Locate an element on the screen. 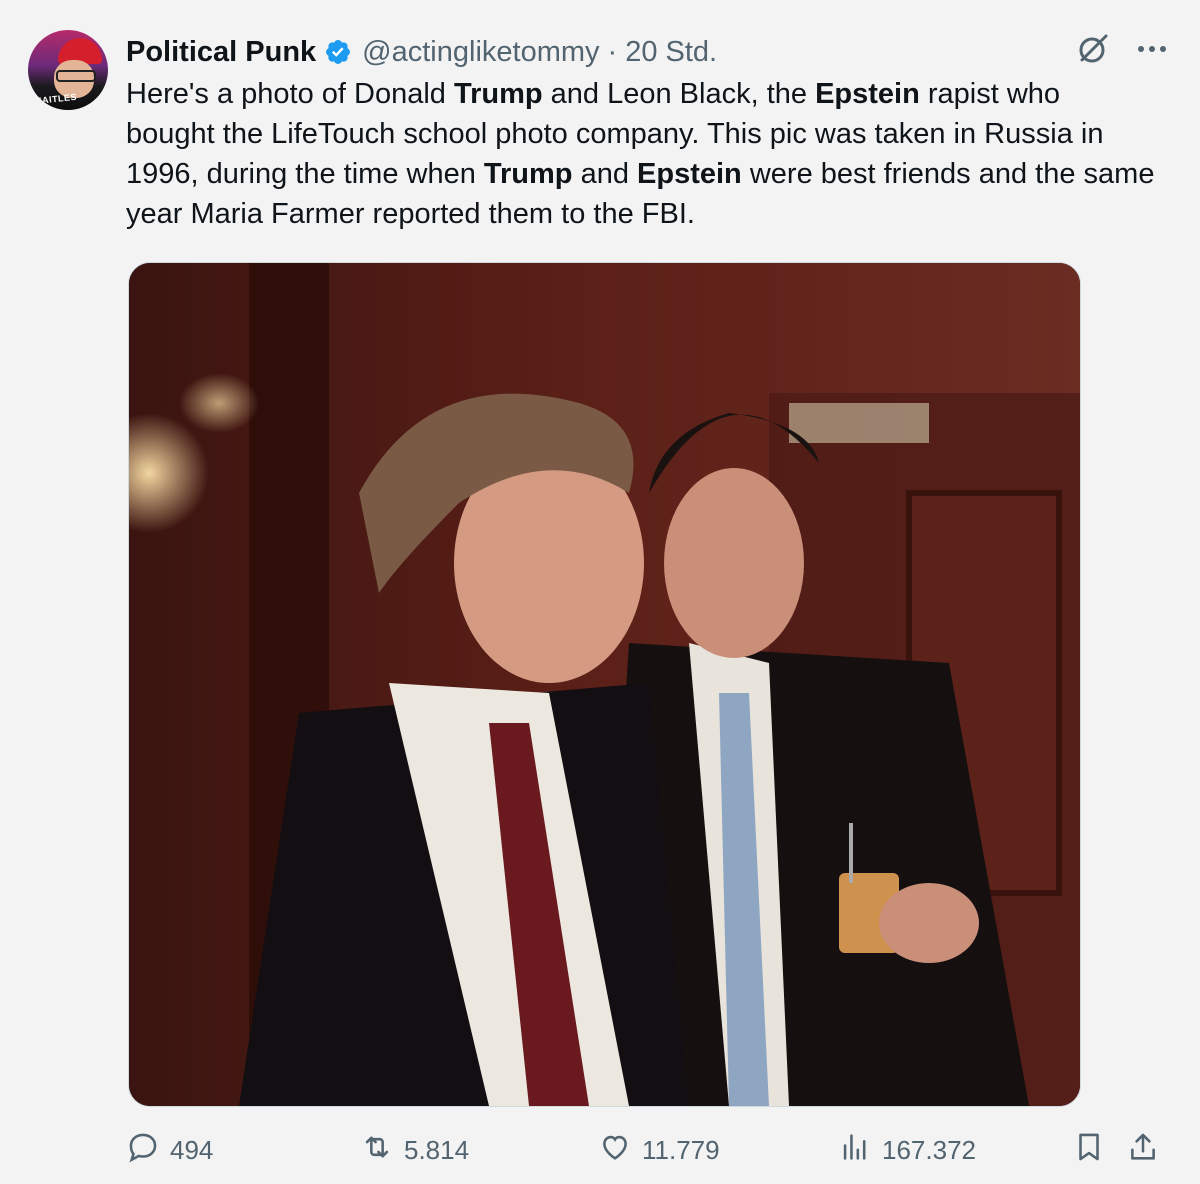 The image size is (1200, 1184). tweet-top-actions is located at coordinates (1122, 49).